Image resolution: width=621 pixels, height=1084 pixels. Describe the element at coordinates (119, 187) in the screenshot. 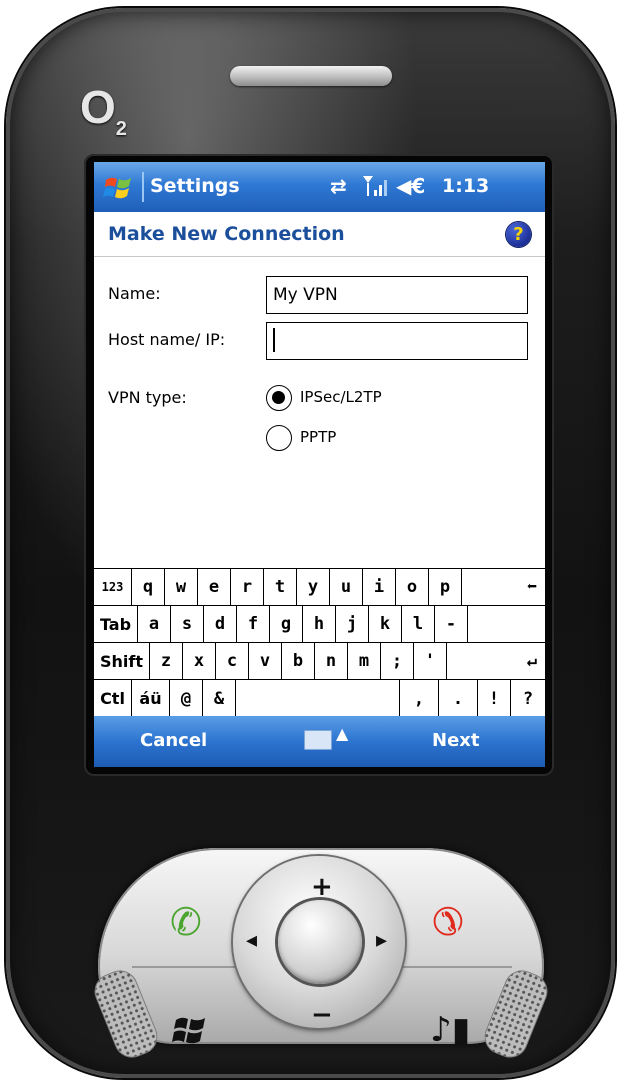

I see `windows-flag-icon` at that location.